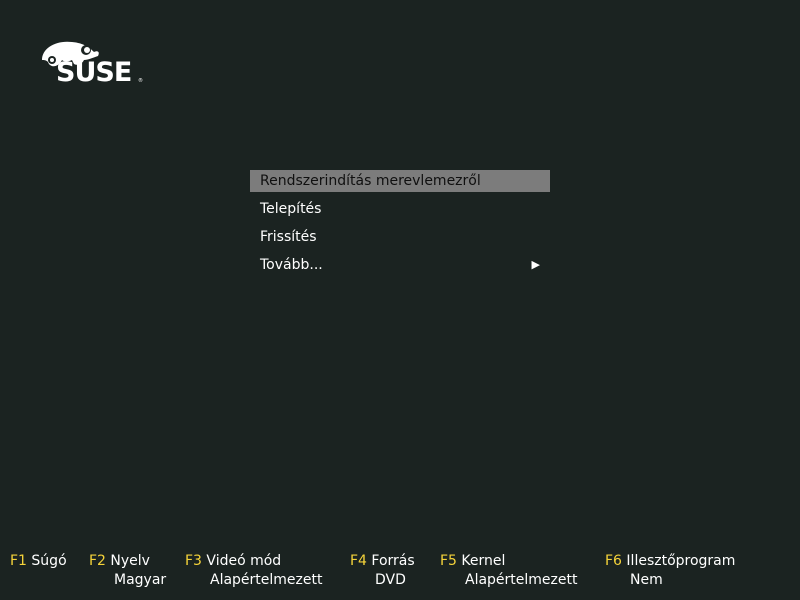  I want to click on registered-mark: ®, so click(140, 81).